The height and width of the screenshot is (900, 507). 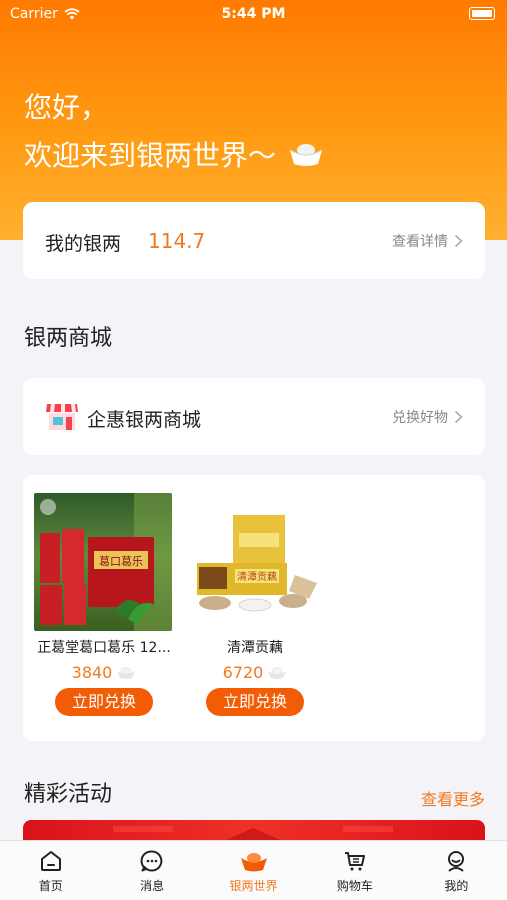 I want to click on product-card: 清潭贡藕 清潭贡藕 6720 立即兑换, so click(x=255, y=604).